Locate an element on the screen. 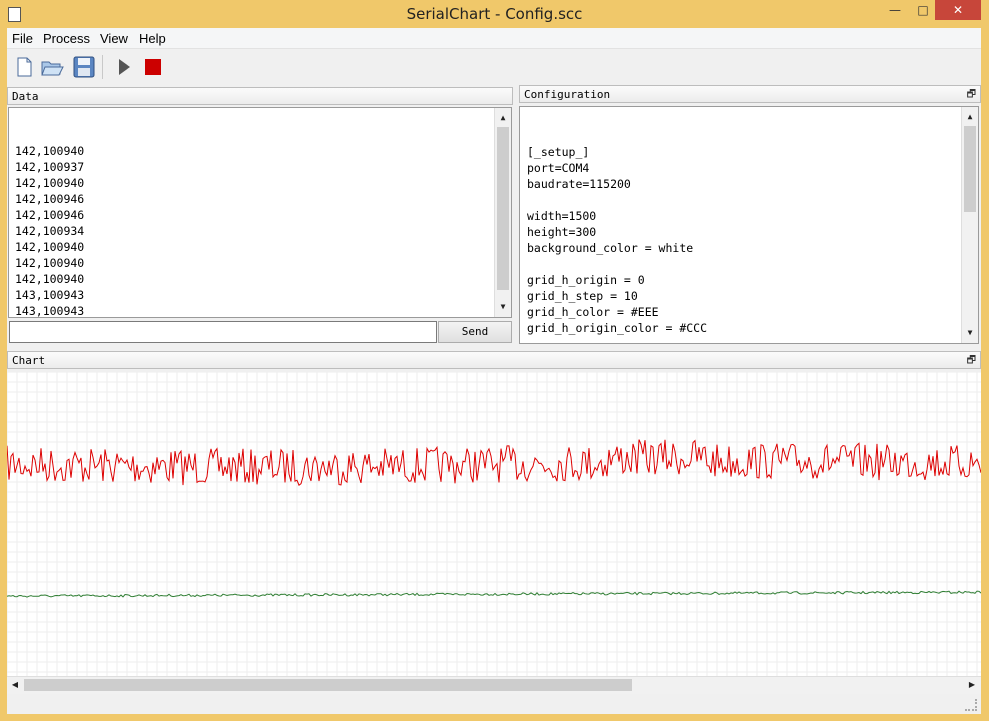  send-button: Send is located at coordinates (475, 332).